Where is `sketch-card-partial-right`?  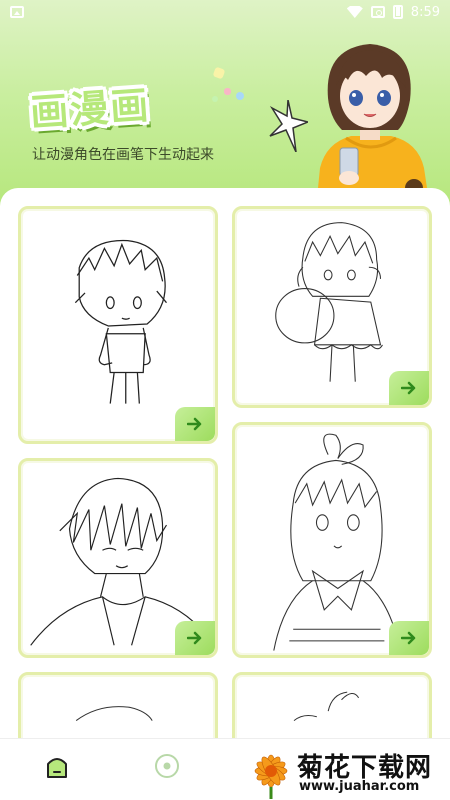
sketch-card-partial-right is located at coordinates (332, 710).